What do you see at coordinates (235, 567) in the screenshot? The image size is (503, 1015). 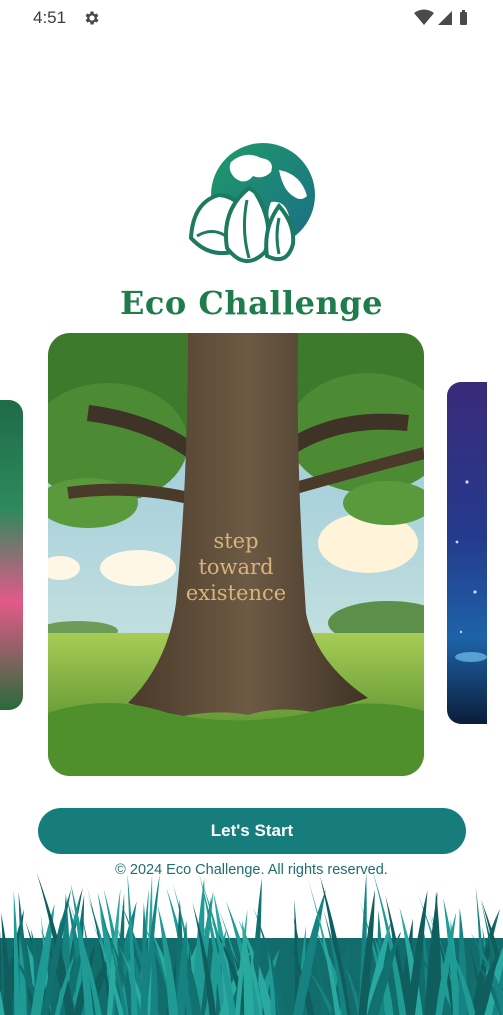 I see `tree-text-line-2: toward` at bounding box center [235, 567].